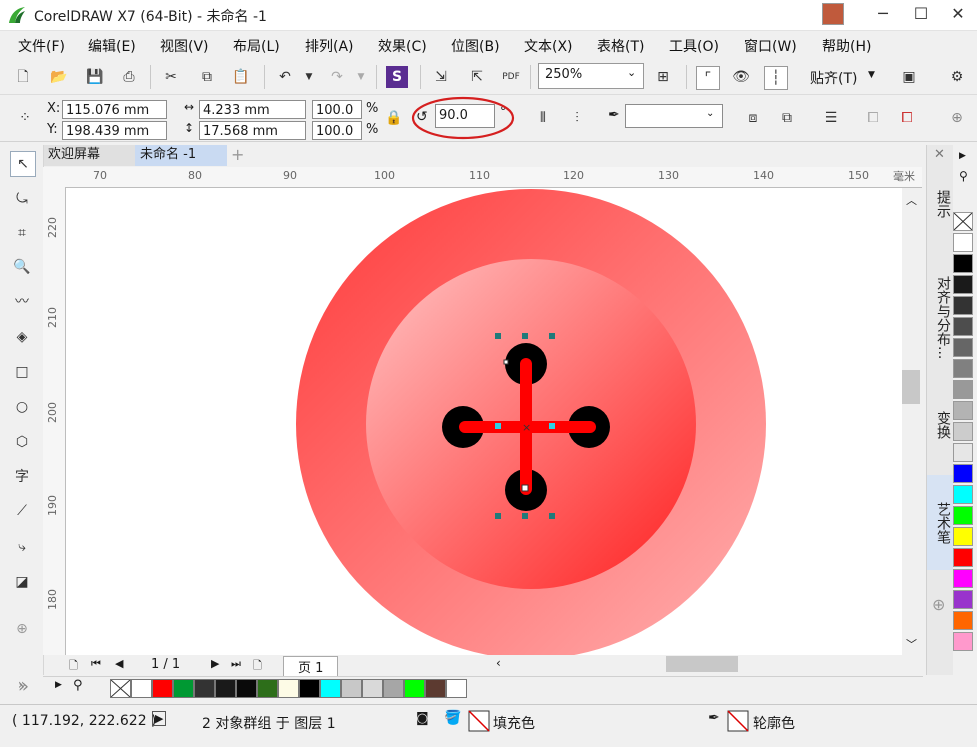 The width and height of the screenshot is (977, 747). What do you see at coordinates (663, 77) in the screenshot?
I see `full-screen-preview-icon: ⊞` at bounding box center [663, 77].